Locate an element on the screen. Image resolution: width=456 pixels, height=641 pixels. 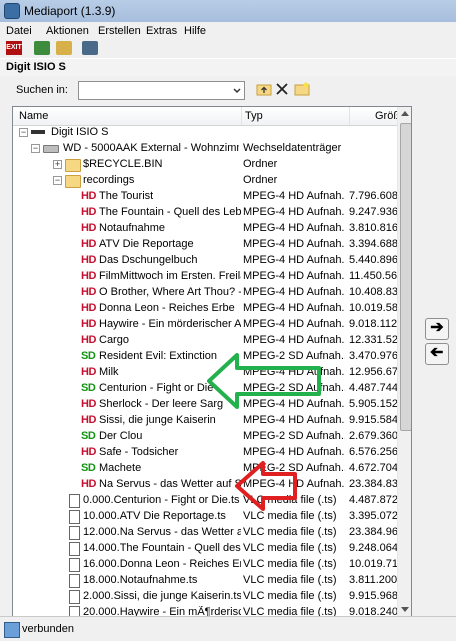
app-icon is located at coordinates (12, 11).